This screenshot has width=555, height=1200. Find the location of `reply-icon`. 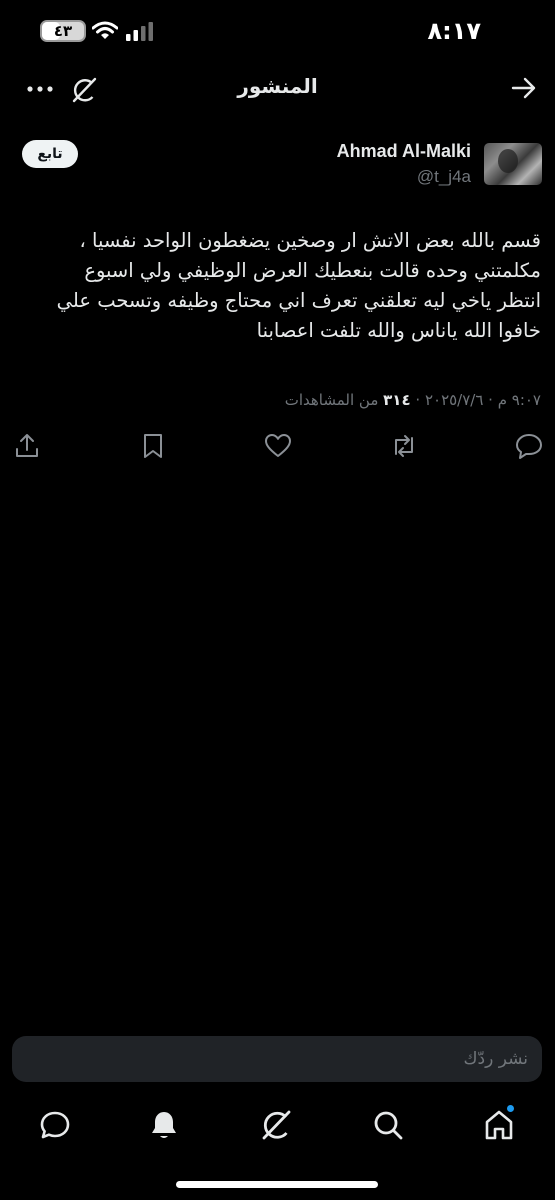

reply-icon is located at coordinates (529, 446).